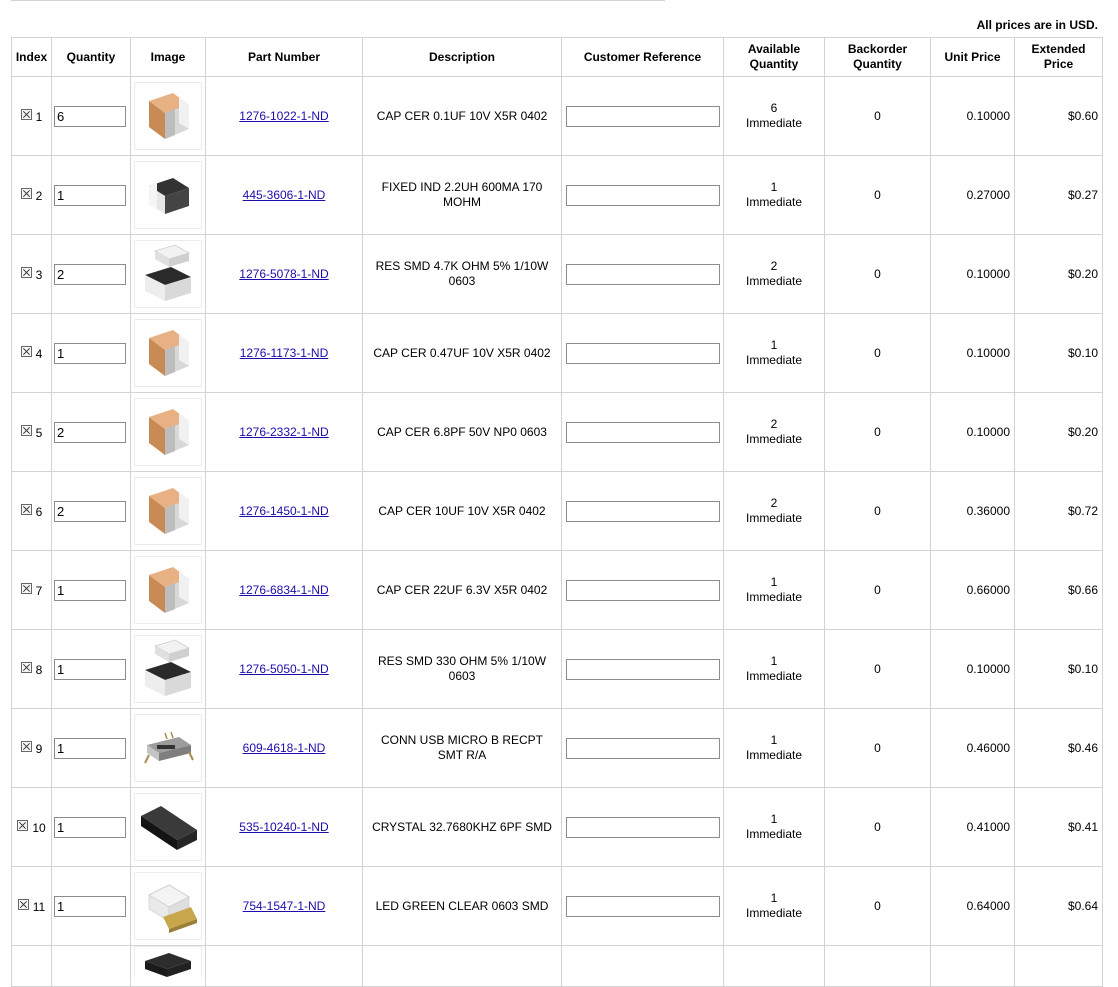 The image size is (1118, 987). Describe the element at coordinates (1058, 748) in the screenshot. I see `extended-price-cell: $0.46` at that location.